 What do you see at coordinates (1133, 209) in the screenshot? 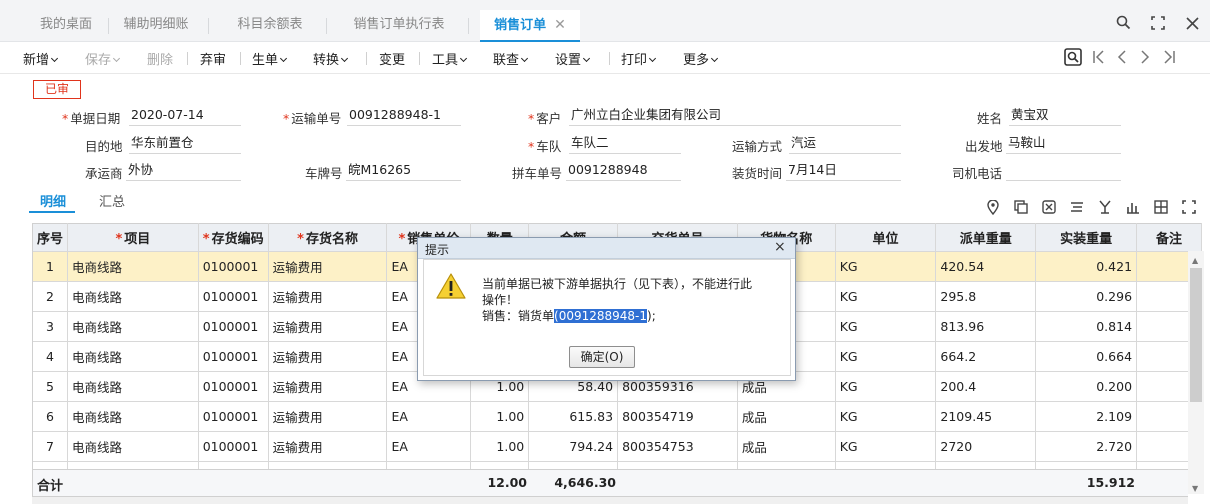
I see `chart-icon` at bounding box center [1133, 209].